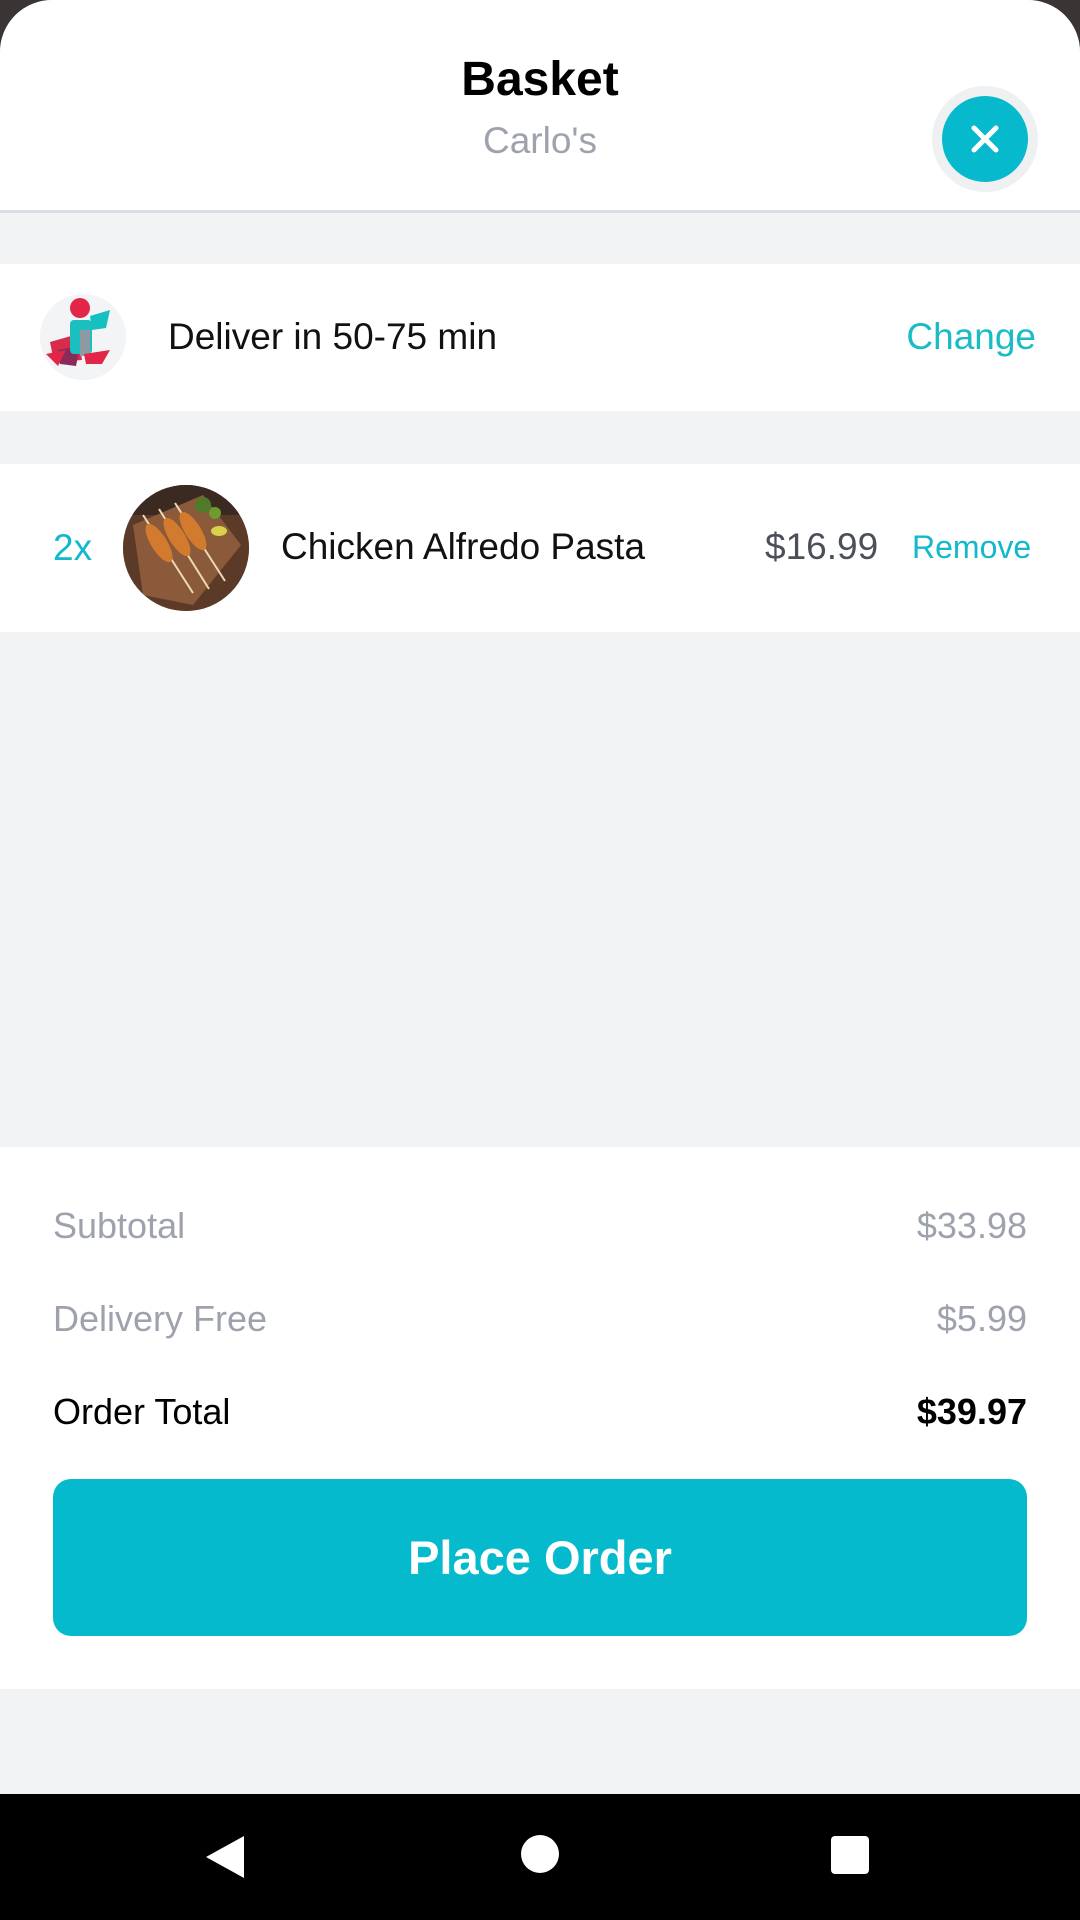  What do you see at coordinates (971, 1411) in the screenshot?
I see `order-total-value: $39.97` at bounding box center [971, 1411].